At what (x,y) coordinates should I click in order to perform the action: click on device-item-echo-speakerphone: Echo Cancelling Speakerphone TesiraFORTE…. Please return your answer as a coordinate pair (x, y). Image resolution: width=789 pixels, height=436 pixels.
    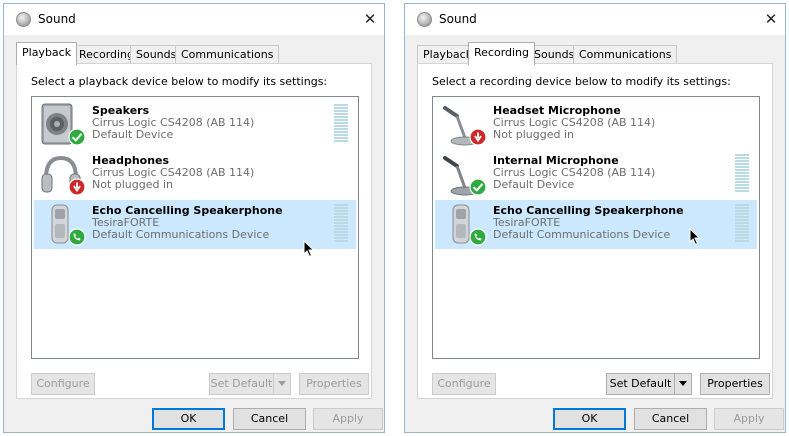
    Looking at the image, I should click on (596, 224).